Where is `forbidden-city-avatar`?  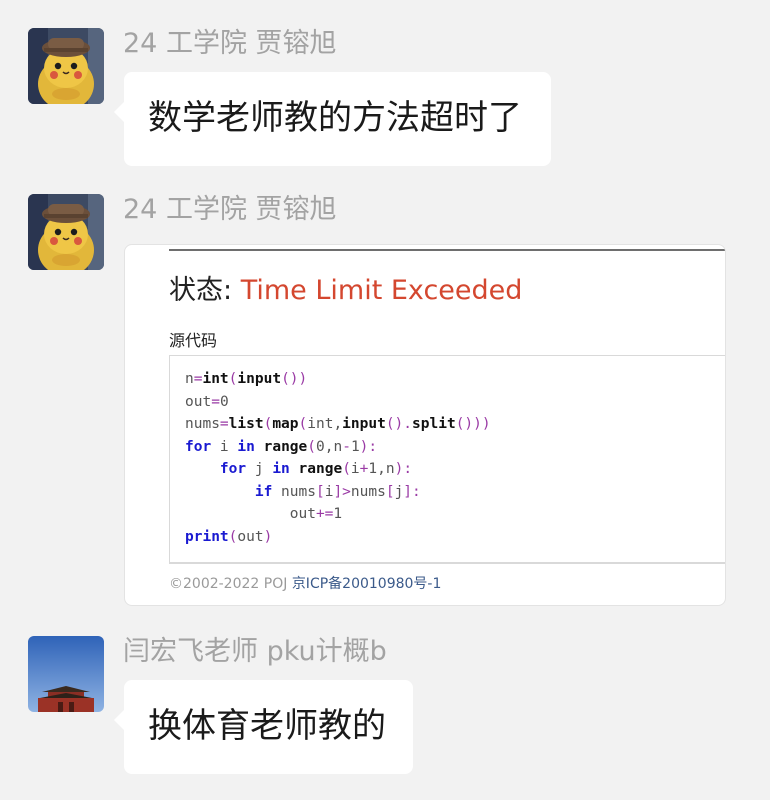
forbidden-city-avatar is located at coordinates (66, 674).